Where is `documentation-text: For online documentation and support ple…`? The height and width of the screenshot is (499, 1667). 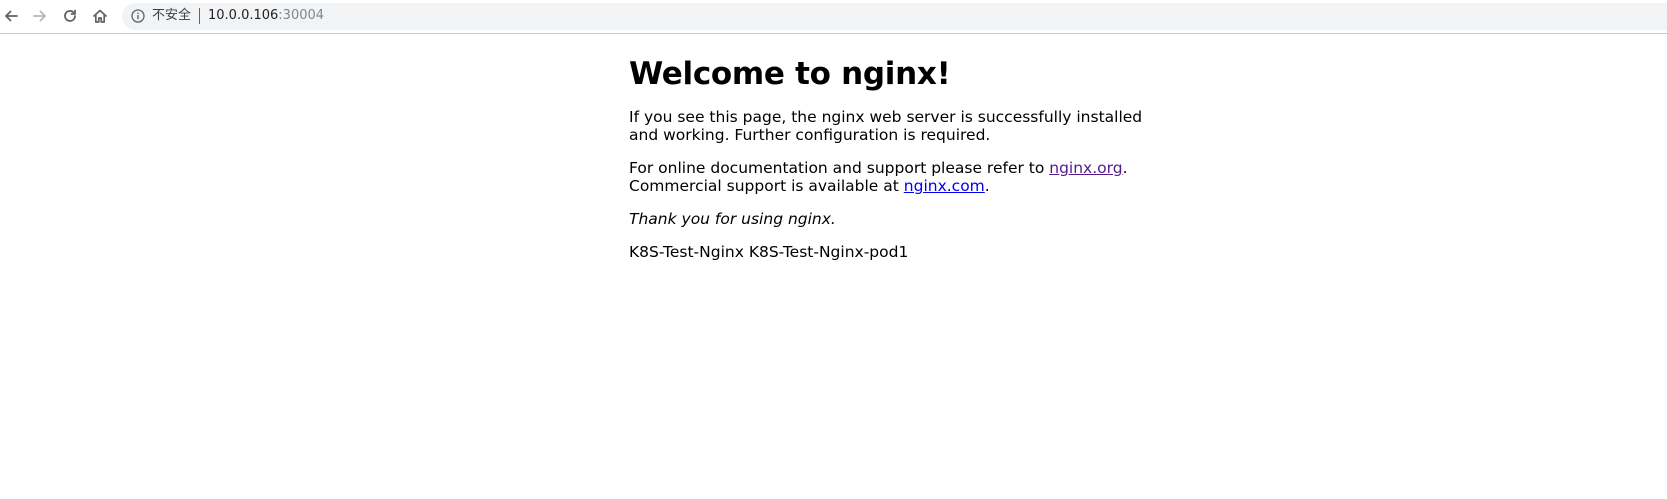 documentation-text: For online documentation and support ple… is located at coordinates (839, 168).